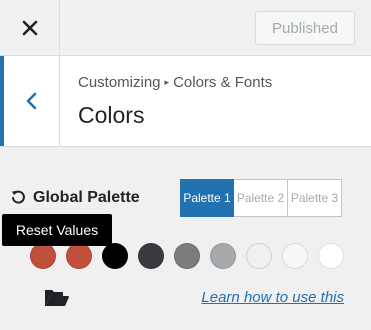  I want to click on reset-icon, so click(18, 197).